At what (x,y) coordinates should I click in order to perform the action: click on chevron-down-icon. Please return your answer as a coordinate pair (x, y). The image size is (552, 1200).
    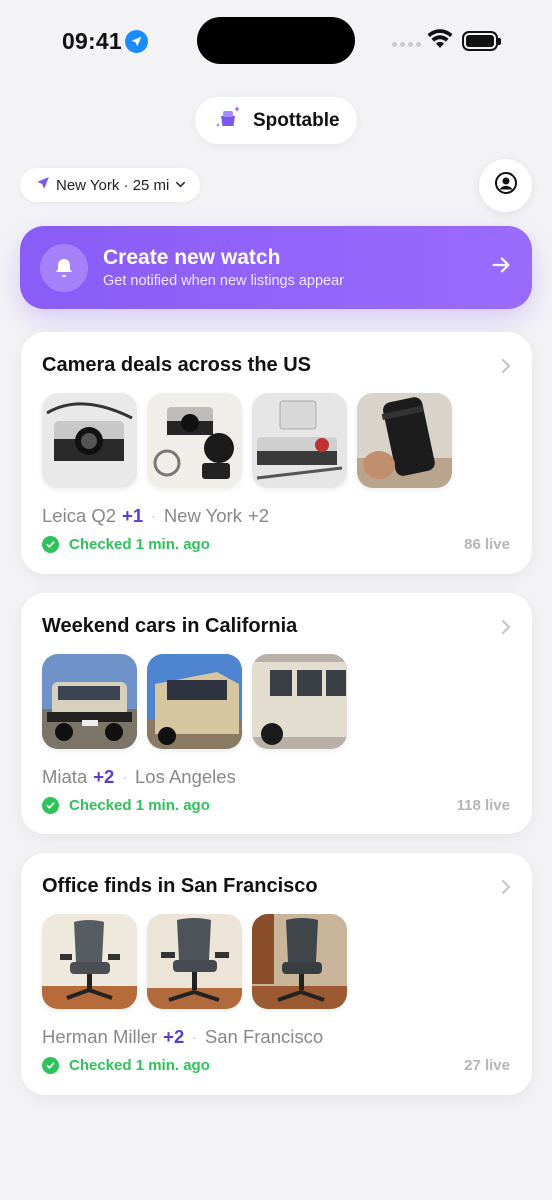
    Looking at the image, I should click on (180, 185).